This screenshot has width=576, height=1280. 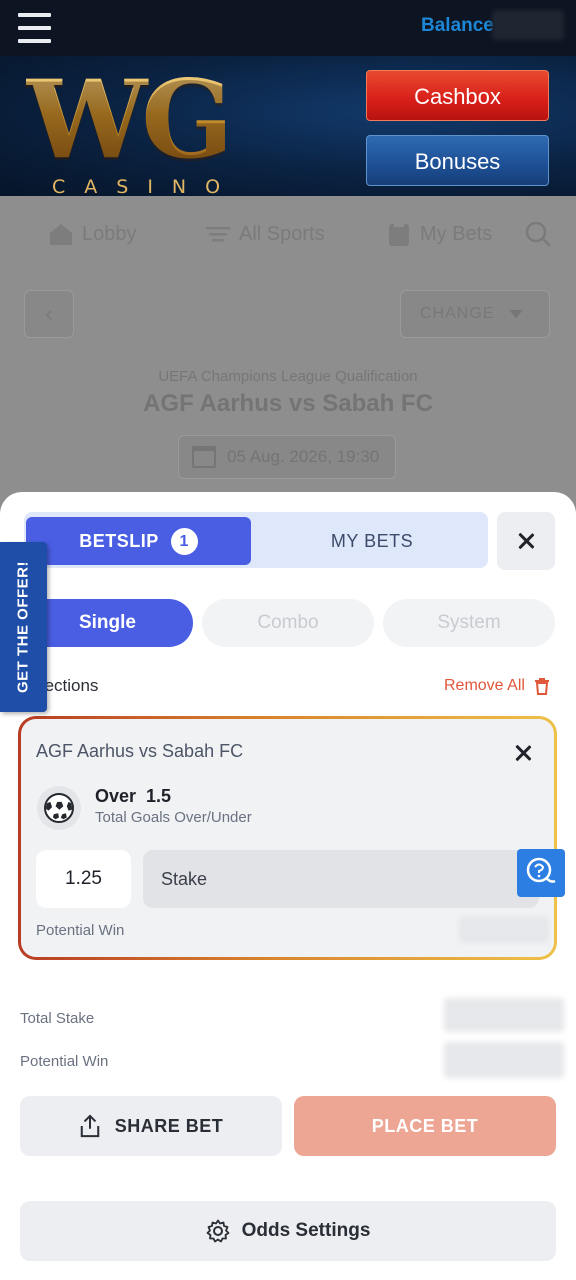 I want to click on close-betslip-button, so click(x=526, y=541).